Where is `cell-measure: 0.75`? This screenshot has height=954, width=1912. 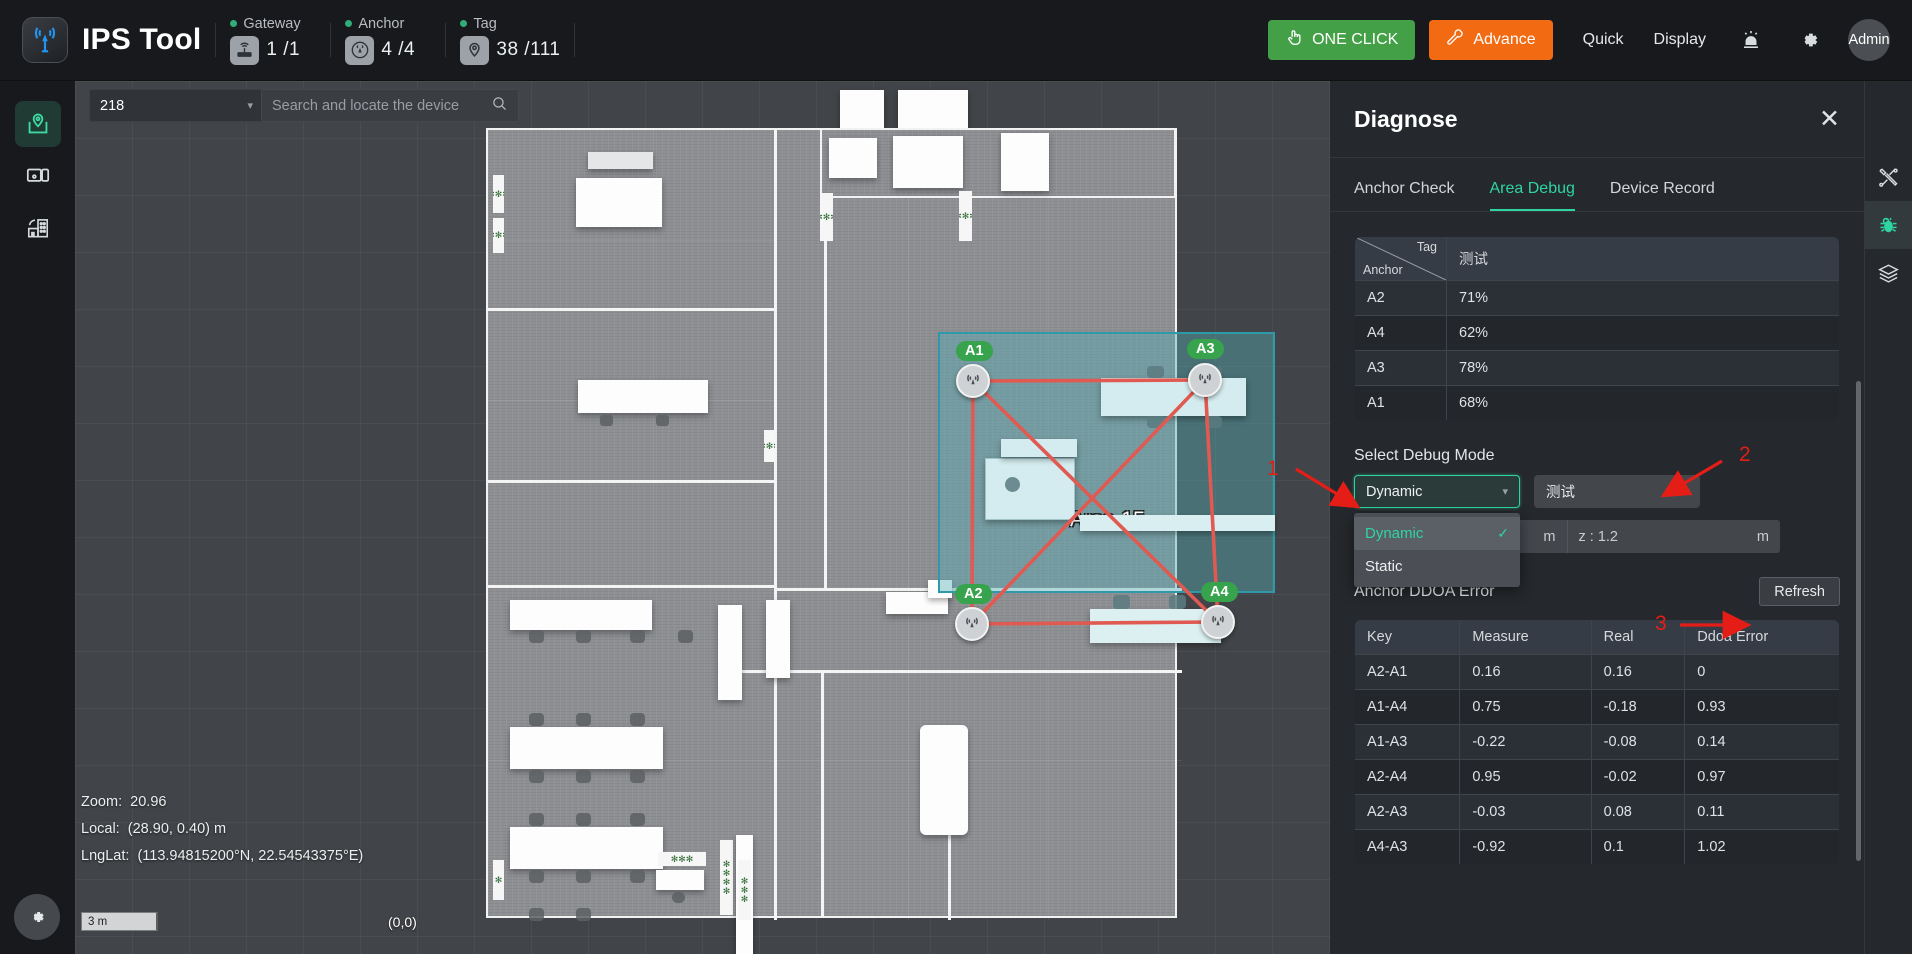 cell-measure: 0.75 is located at coordinates (1525, 707).